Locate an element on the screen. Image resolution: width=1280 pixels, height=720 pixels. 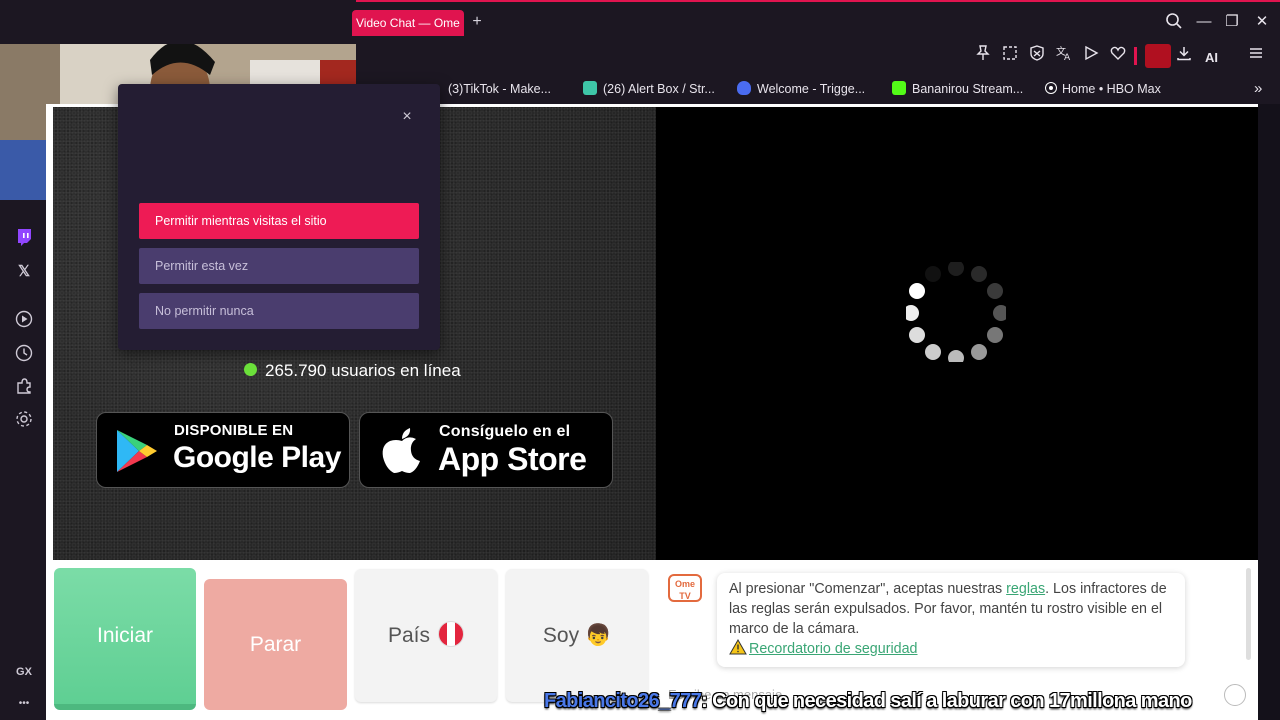
player-icon is located at coordinates (24, 320).